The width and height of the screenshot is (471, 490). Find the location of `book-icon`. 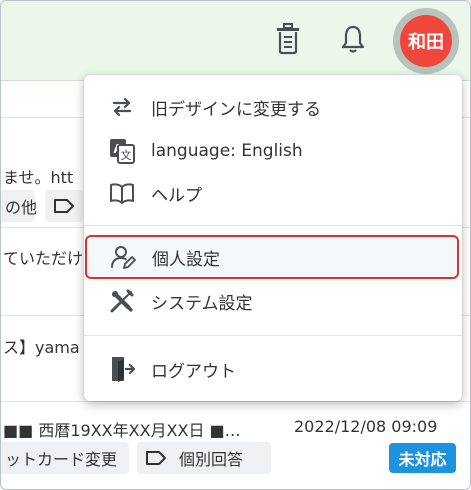

book-icon is located at coordinates (122, 193).